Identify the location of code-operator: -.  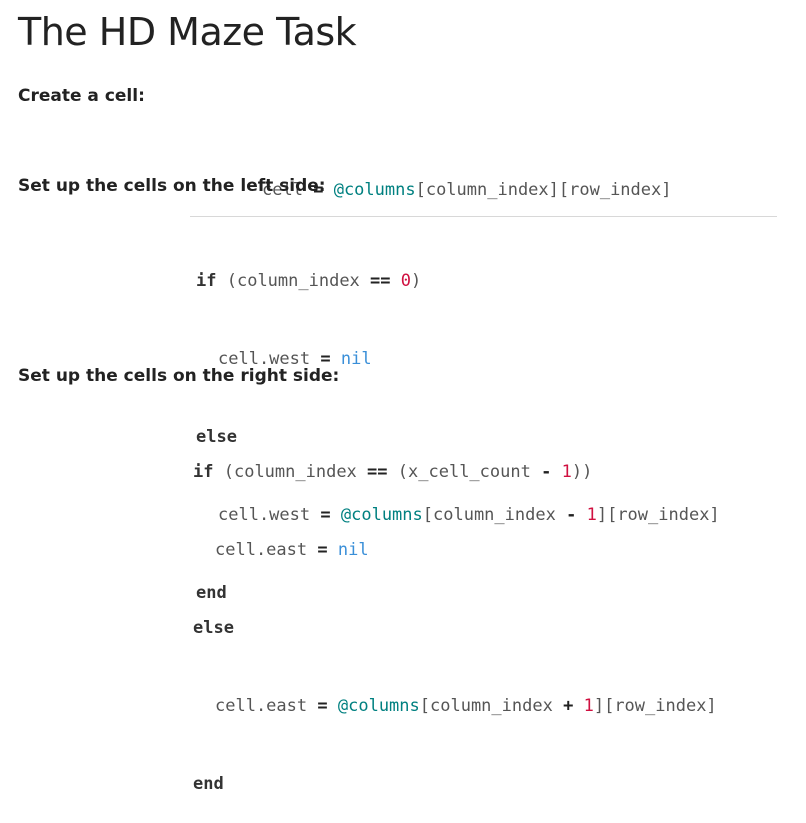
(546, 472).